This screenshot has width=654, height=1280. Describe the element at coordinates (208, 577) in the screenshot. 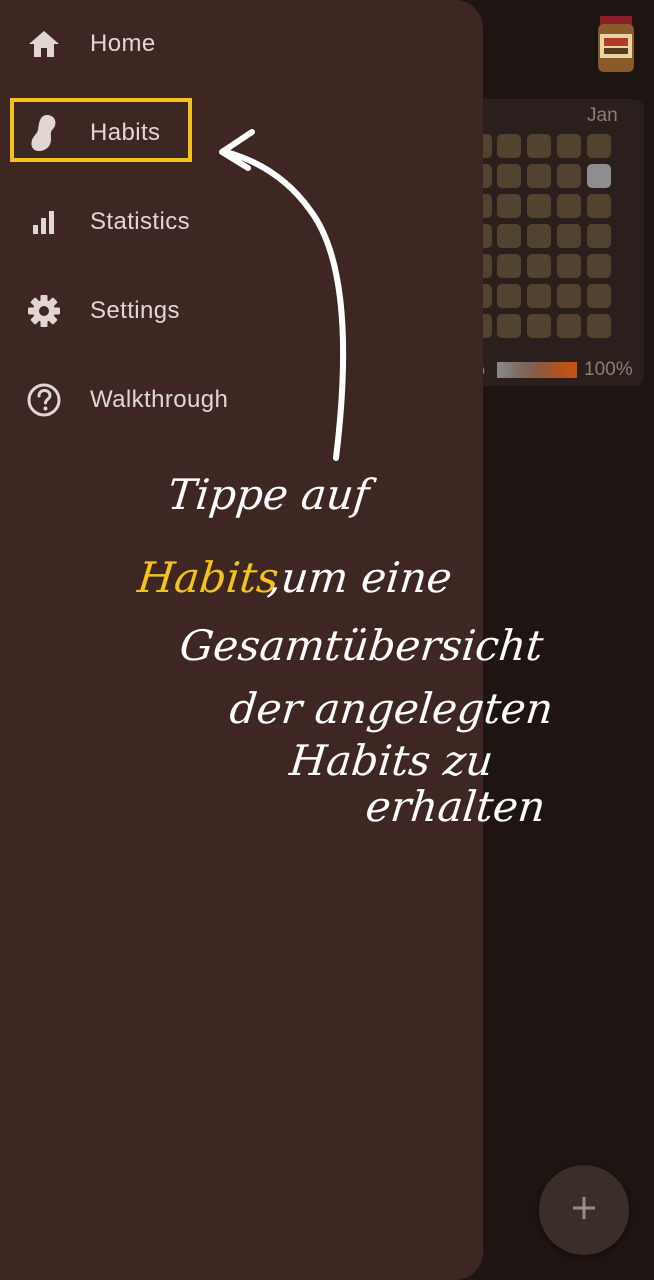

I see `annotation-habits-highlight: Habits` at that location.